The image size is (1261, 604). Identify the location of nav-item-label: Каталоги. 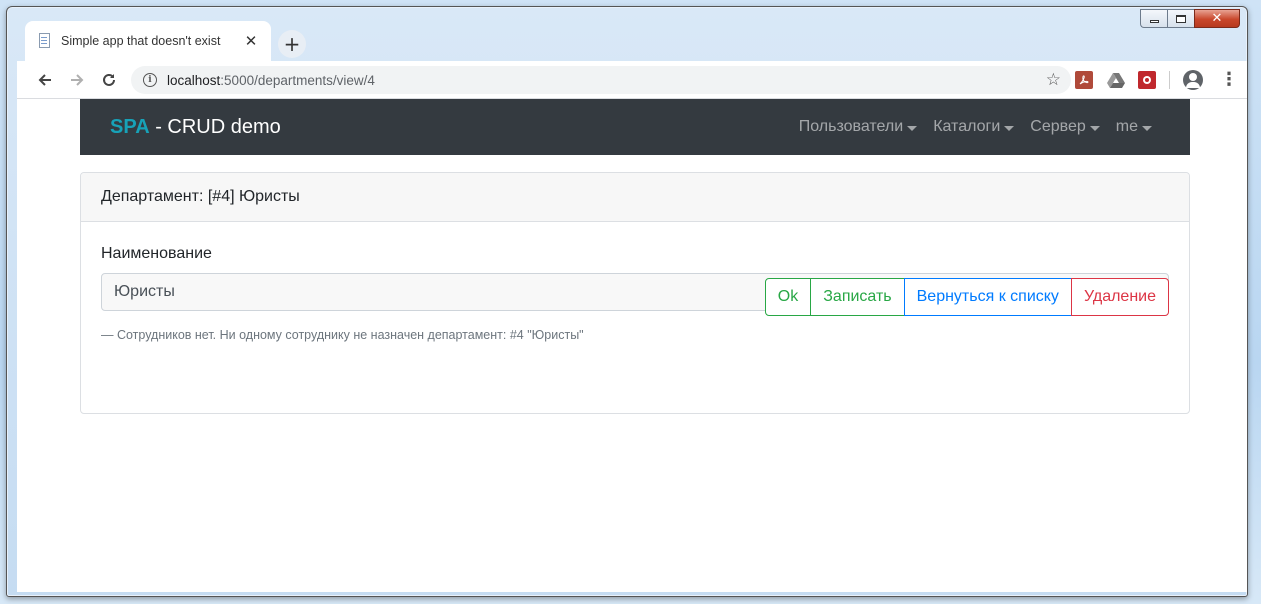
(967, 126).